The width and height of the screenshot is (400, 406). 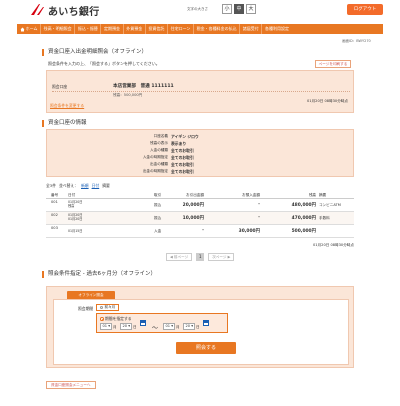 What do you see at coordinates (64, 123) in the screenshot?
I see `section-title-account-info: 資金口座の情報` at bounding box center [64, 123].